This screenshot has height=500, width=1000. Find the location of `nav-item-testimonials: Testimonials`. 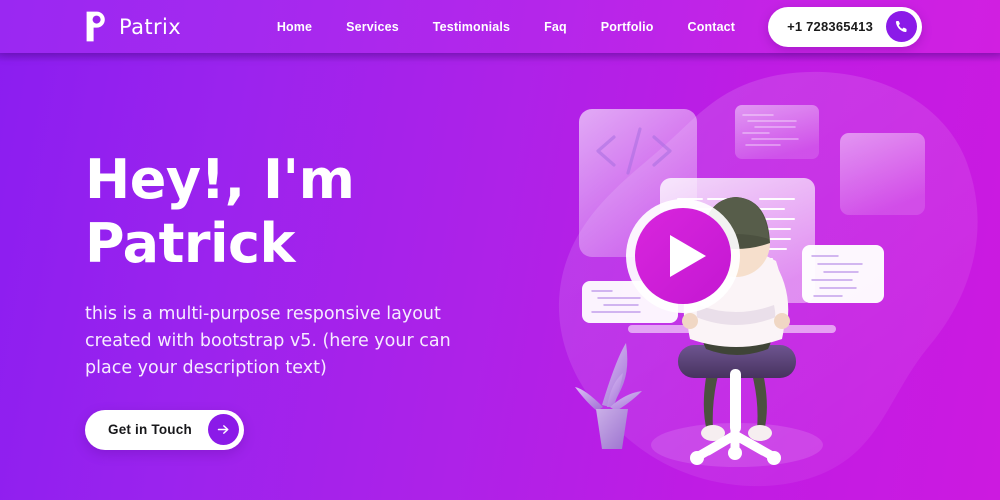

nav-item-testimonials: Testimonials is located at coordinates (471, 27).